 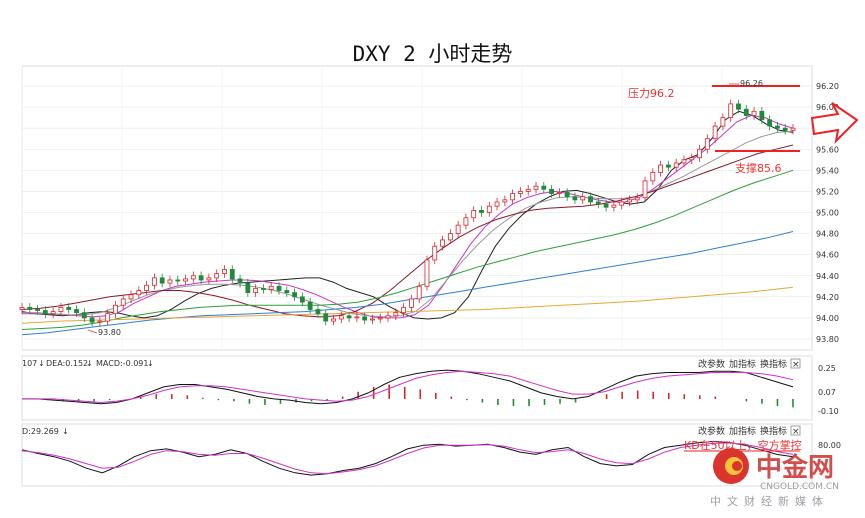 I want to click on macd-add-indicator-button: 加指标, so click(x=742, y=364).